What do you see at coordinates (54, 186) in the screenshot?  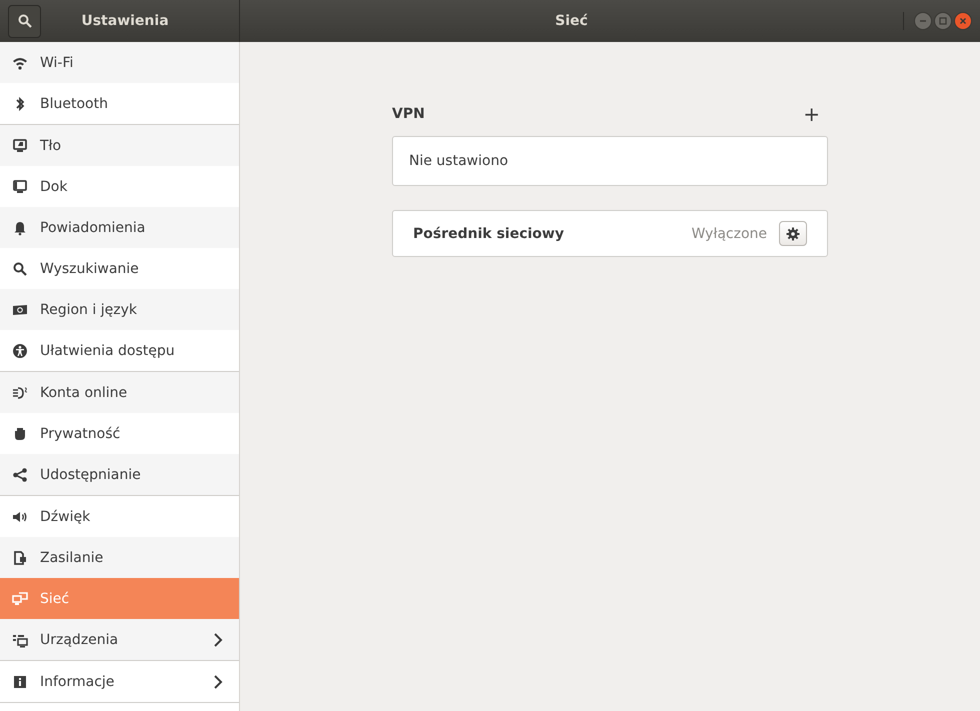 I see `item-label: Dok` at bounding box center [54, 186].